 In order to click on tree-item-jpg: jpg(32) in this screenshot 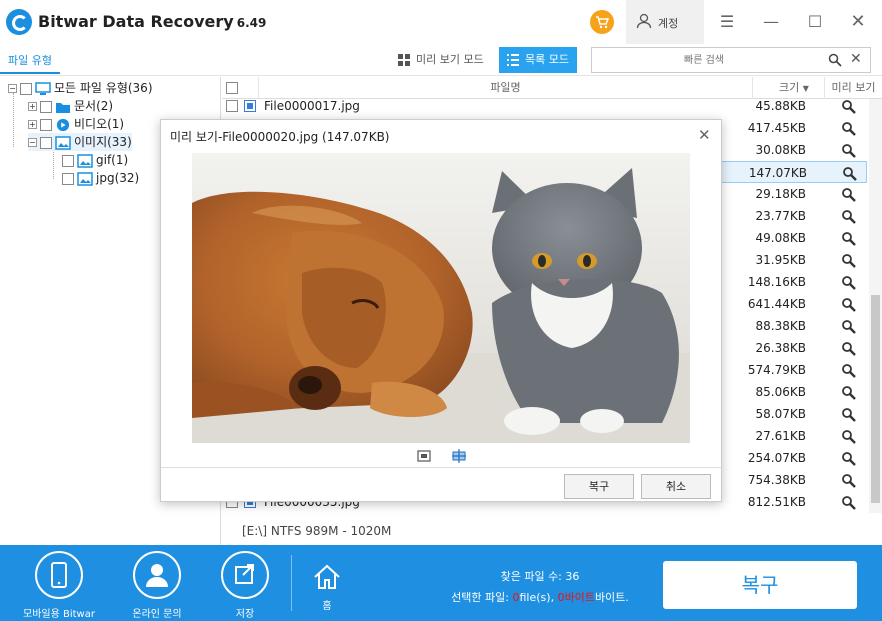, I will do `click(100, 178)`.